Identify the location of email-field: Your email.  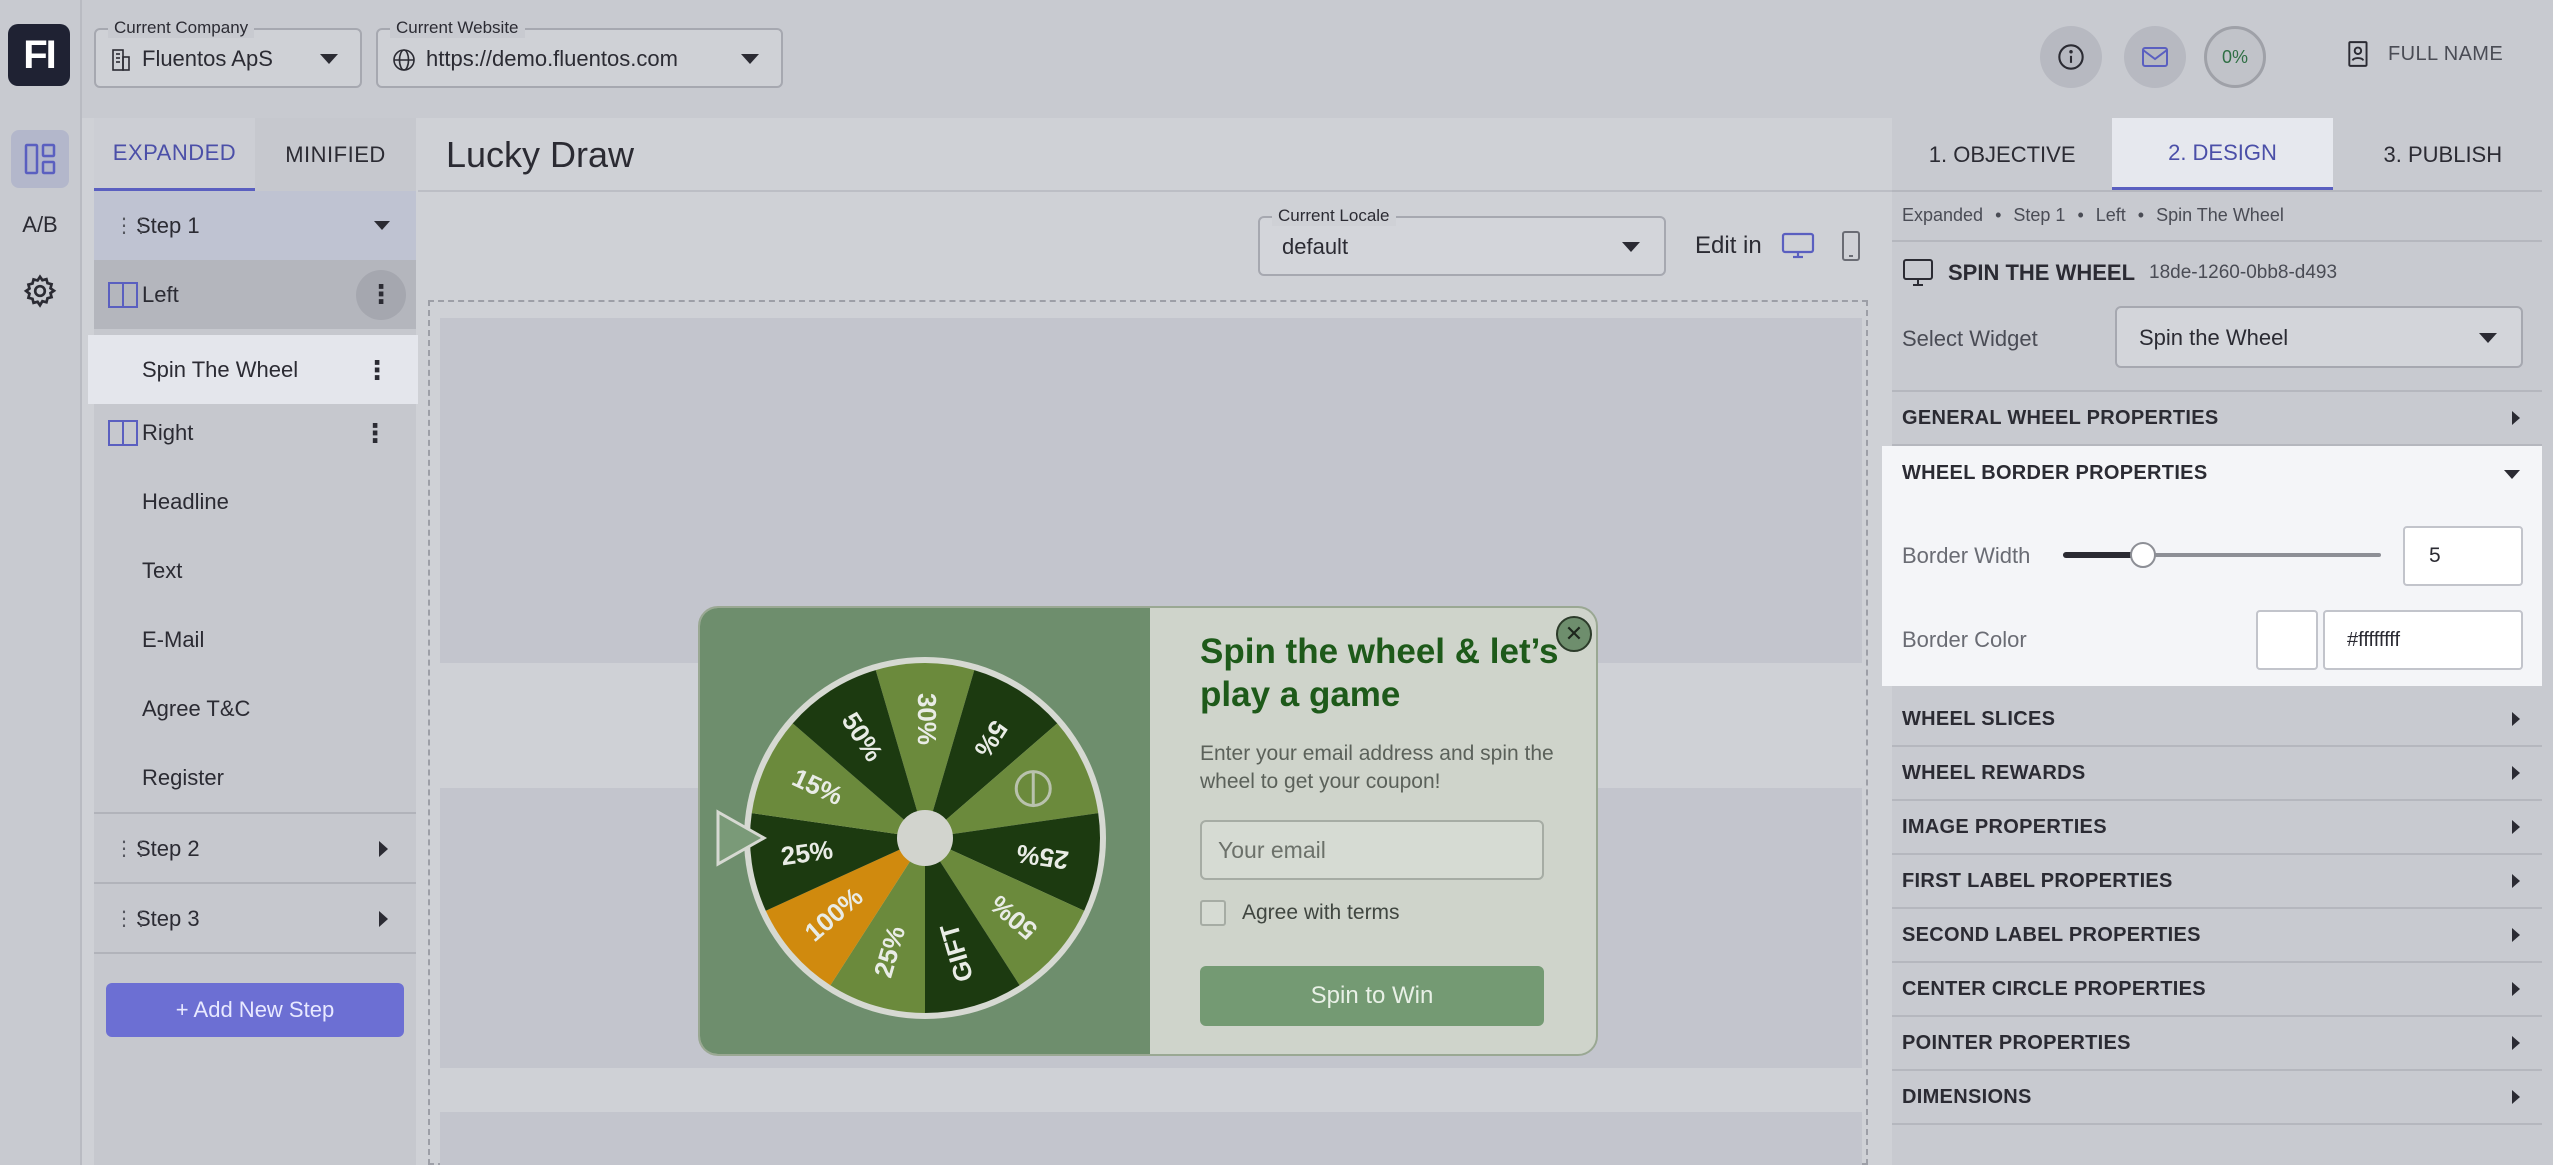
(1372, 850).